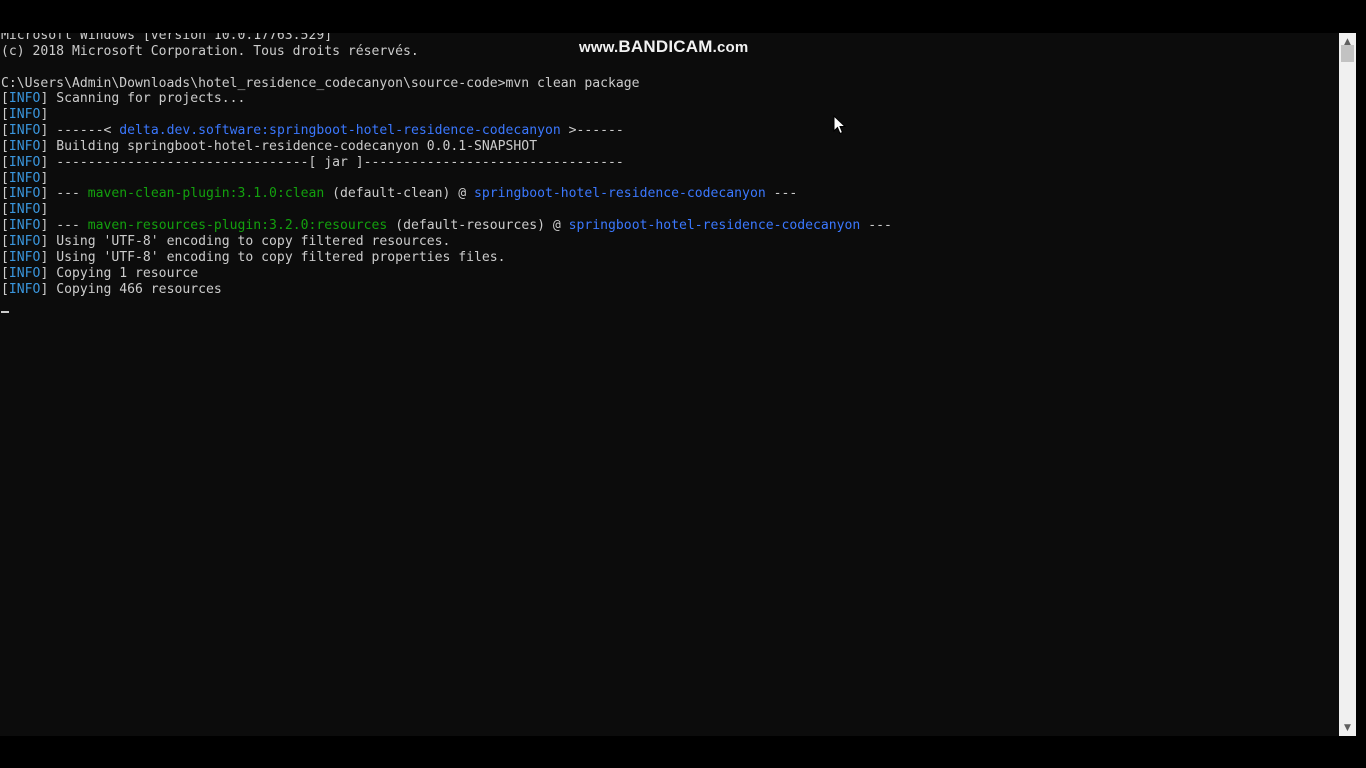 The height and width of the screenshot is (768, 1366). Describe the element at coordinates (1347, 727) in the screenshot. I see `scroll-down-icon: ▼` at that location.